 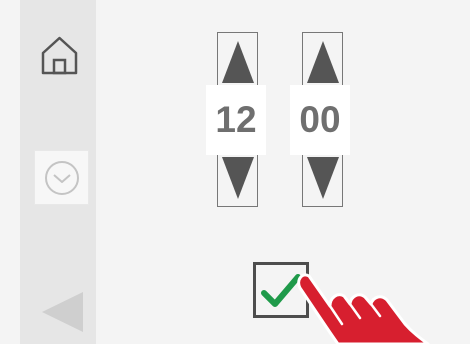 What do you see at coordinates (236, 120) in the screenshot?
I see `hour-value: 12` at bounding box center [236, 120].